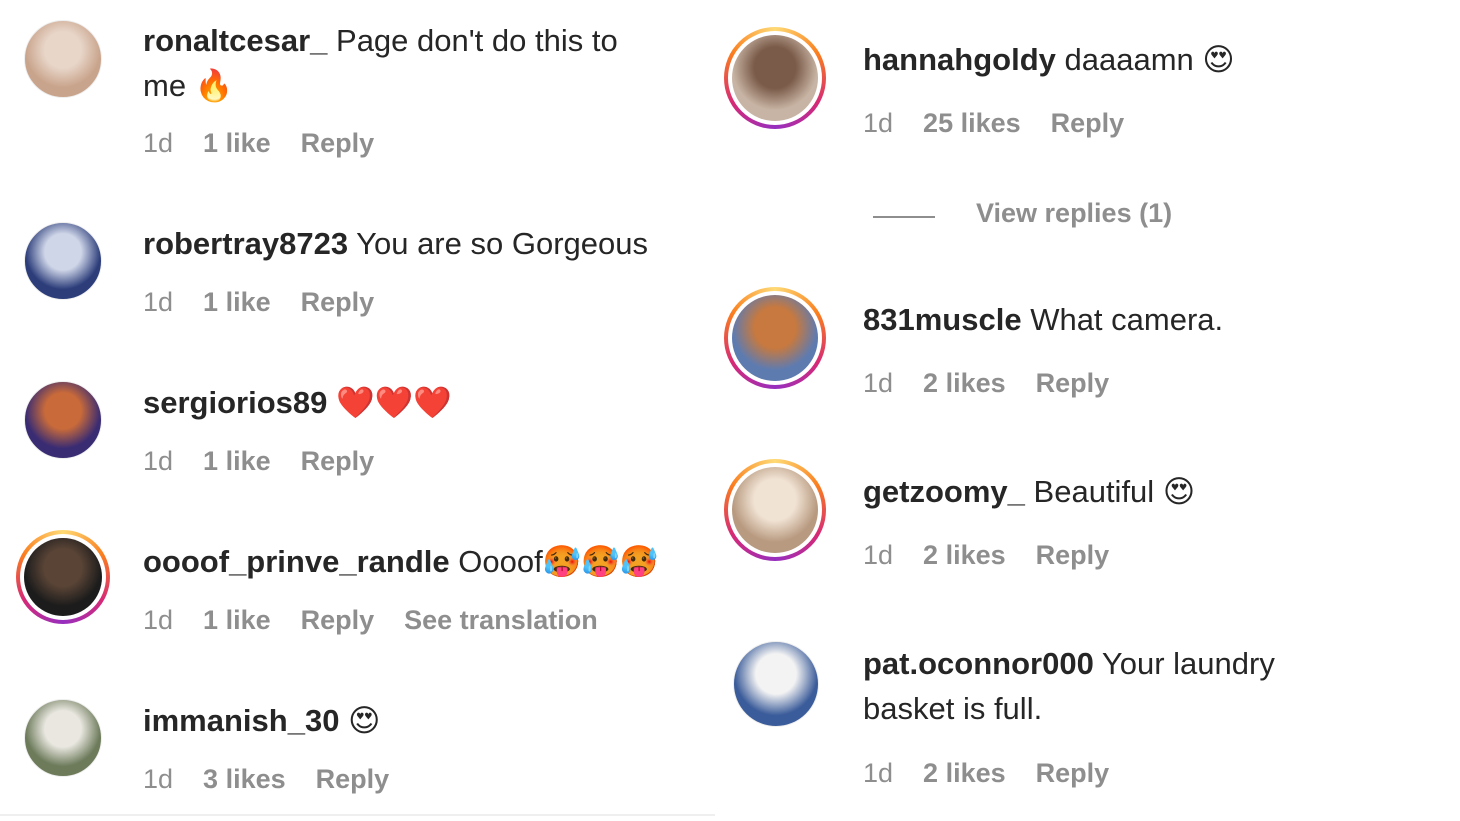 This screenshot has height=821, width=1460. What do you see at coordinates (357, 815) in the screenshot?
I see `divider` at bounding box center [357, 815].